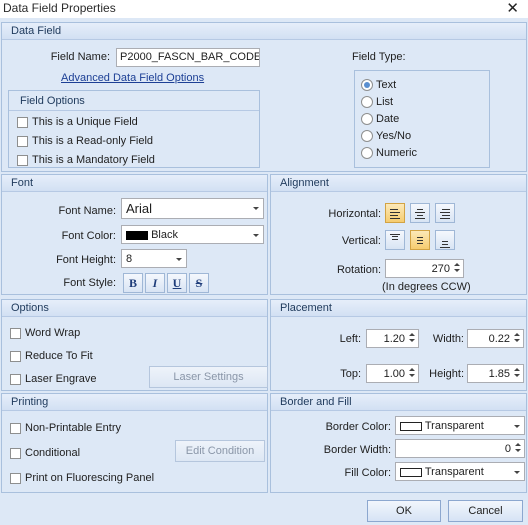 The image size is (528, 525). What do you see at coordinates (398, 308) in the screenshot?
I see `placement-header: Placement` at bounding box center [398, 308].